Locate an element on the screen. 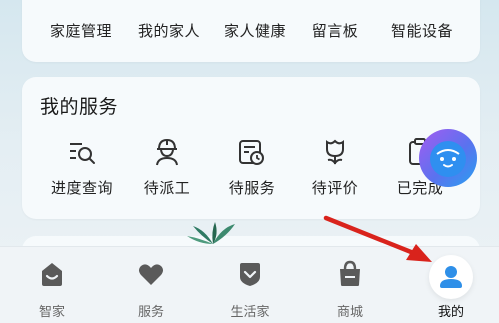 This screenshot has height=323, width=499. shield-check-icon is located at coordinates (250, 274).